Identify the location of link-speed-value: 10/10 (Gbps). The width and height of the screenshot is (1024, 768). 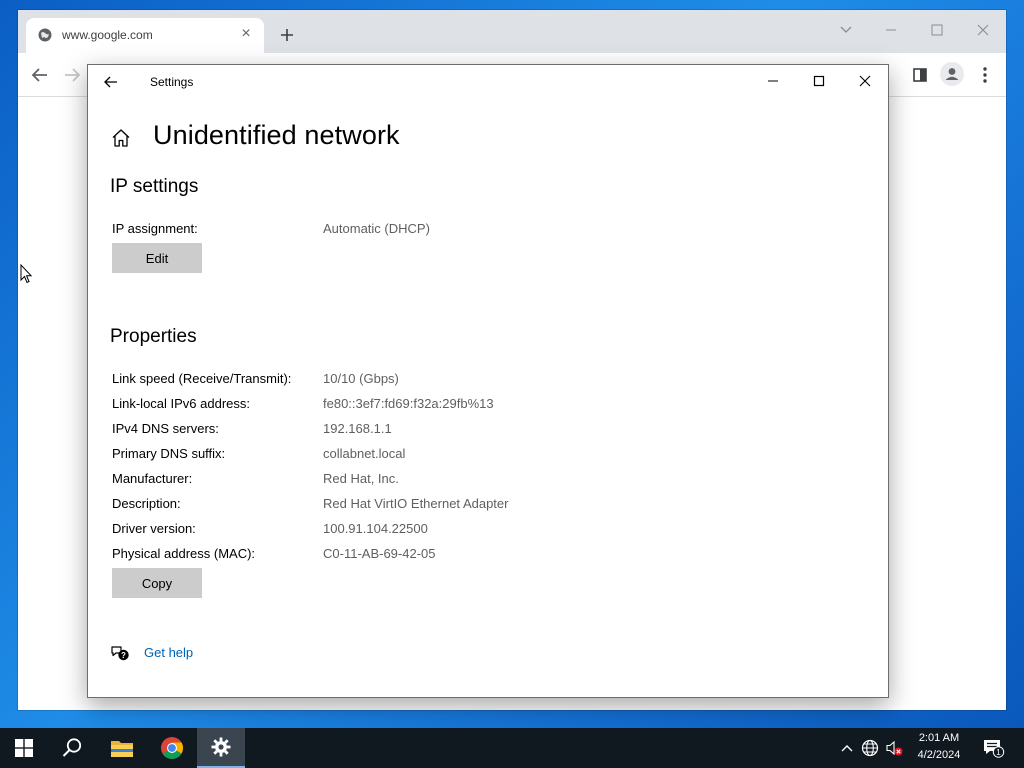
(361, 378).